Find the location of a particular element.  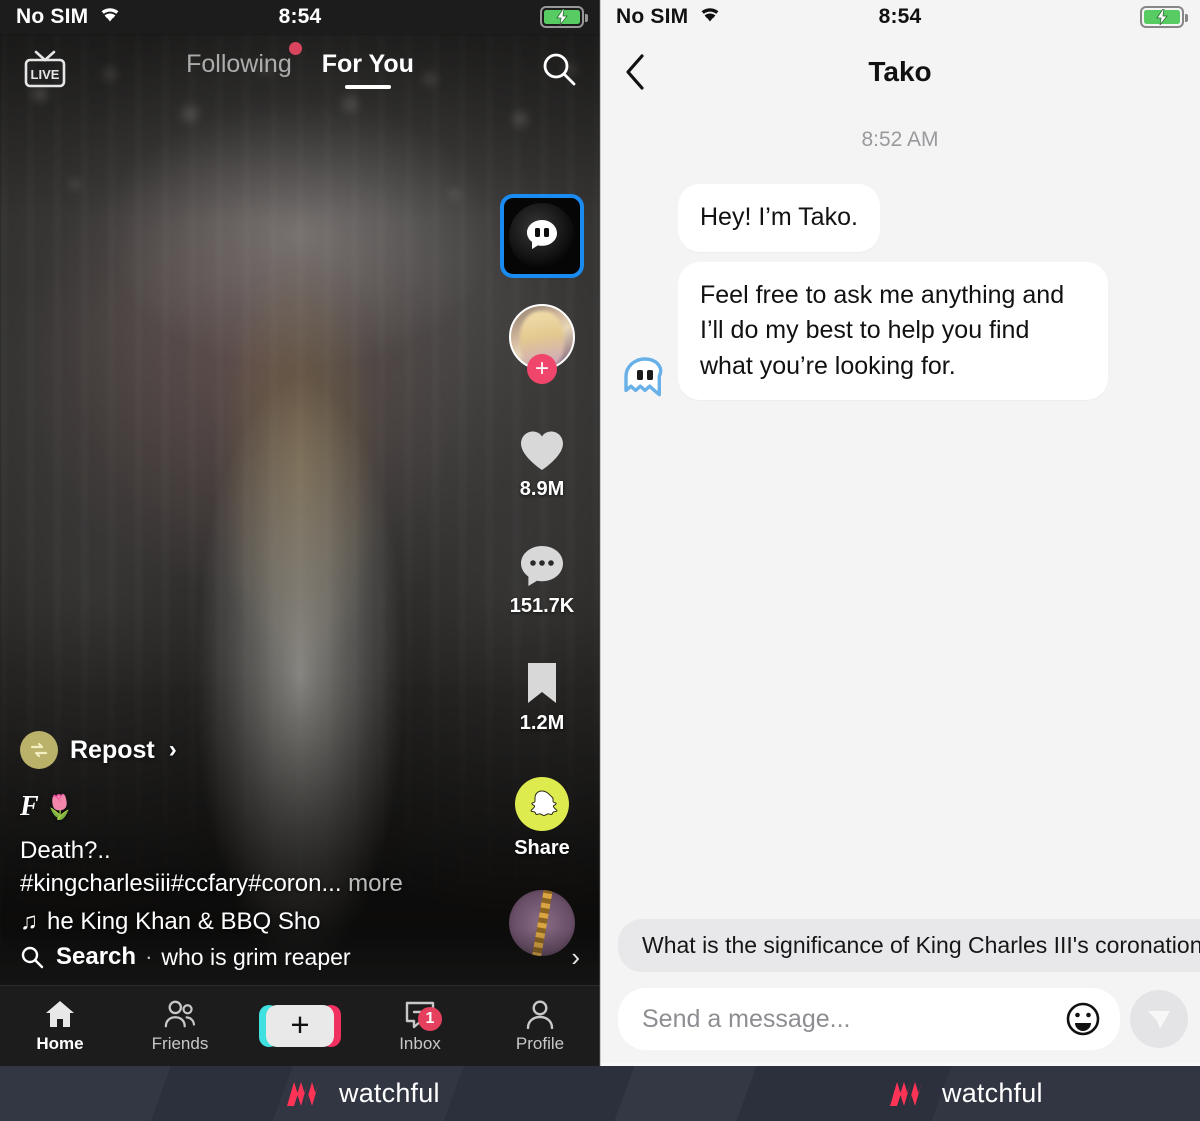

author-avatar: + is located at coordinates (542, 344).